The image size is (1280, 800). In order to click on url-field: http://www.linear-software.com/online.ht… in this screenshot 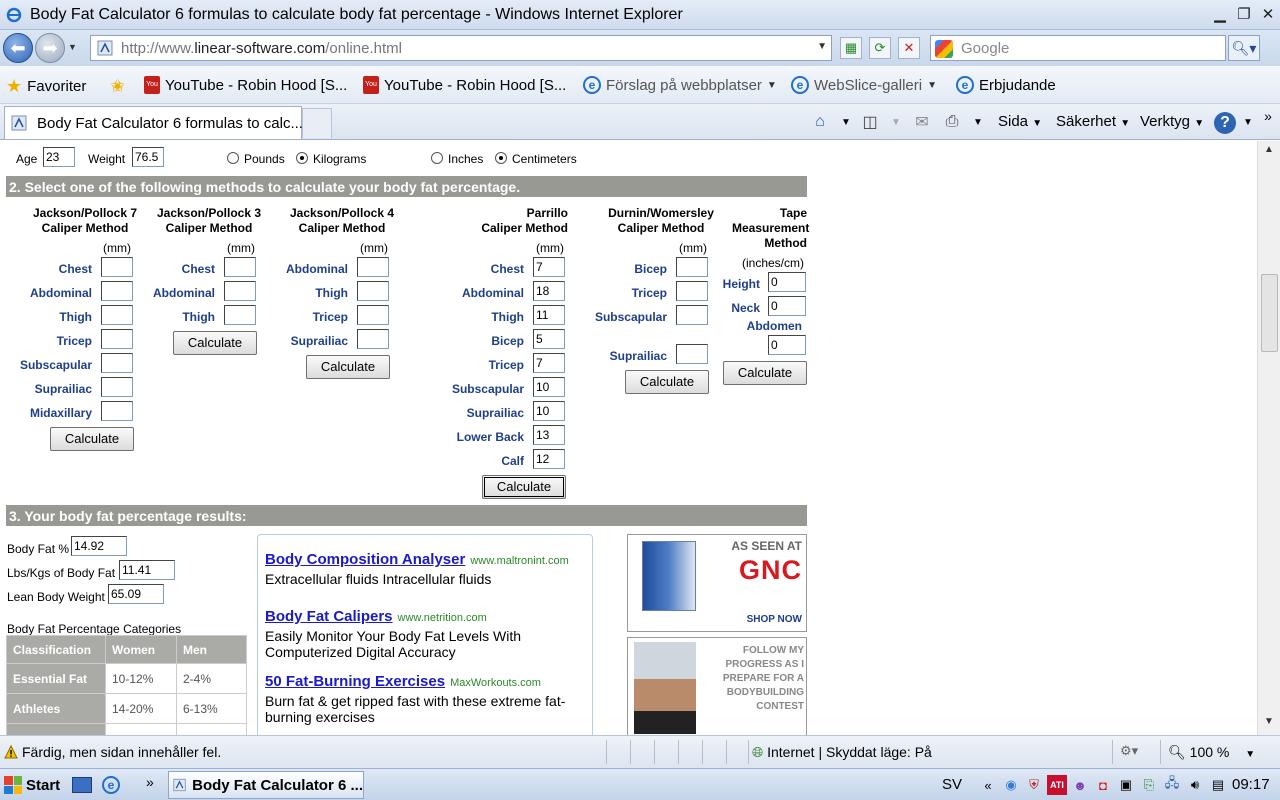, I will do `click(461, 48)`.